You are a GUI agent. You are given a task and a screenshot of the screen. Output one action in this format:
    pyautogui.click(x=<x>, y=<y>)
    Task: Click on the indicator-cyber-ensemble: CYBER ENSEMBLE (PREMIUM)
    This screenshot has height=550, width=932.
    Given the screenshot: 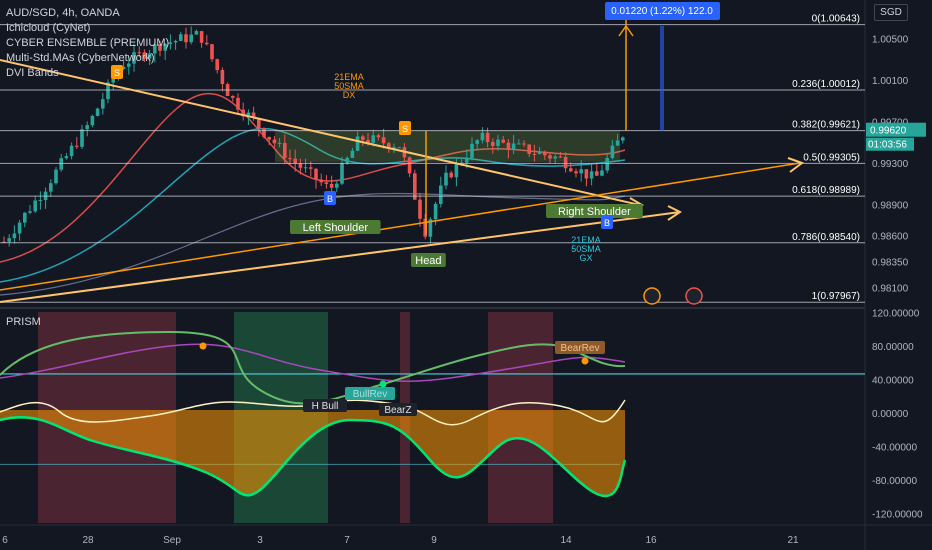 What is the action you would take?
    pyautogui.click(x=87, y=43)
    